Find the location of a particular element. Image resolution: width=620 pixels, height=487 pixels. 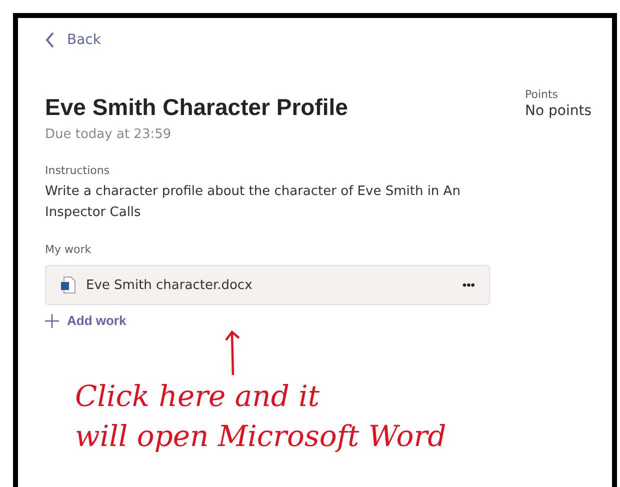

chevron-left-icon is located at coordinates (50, 40).